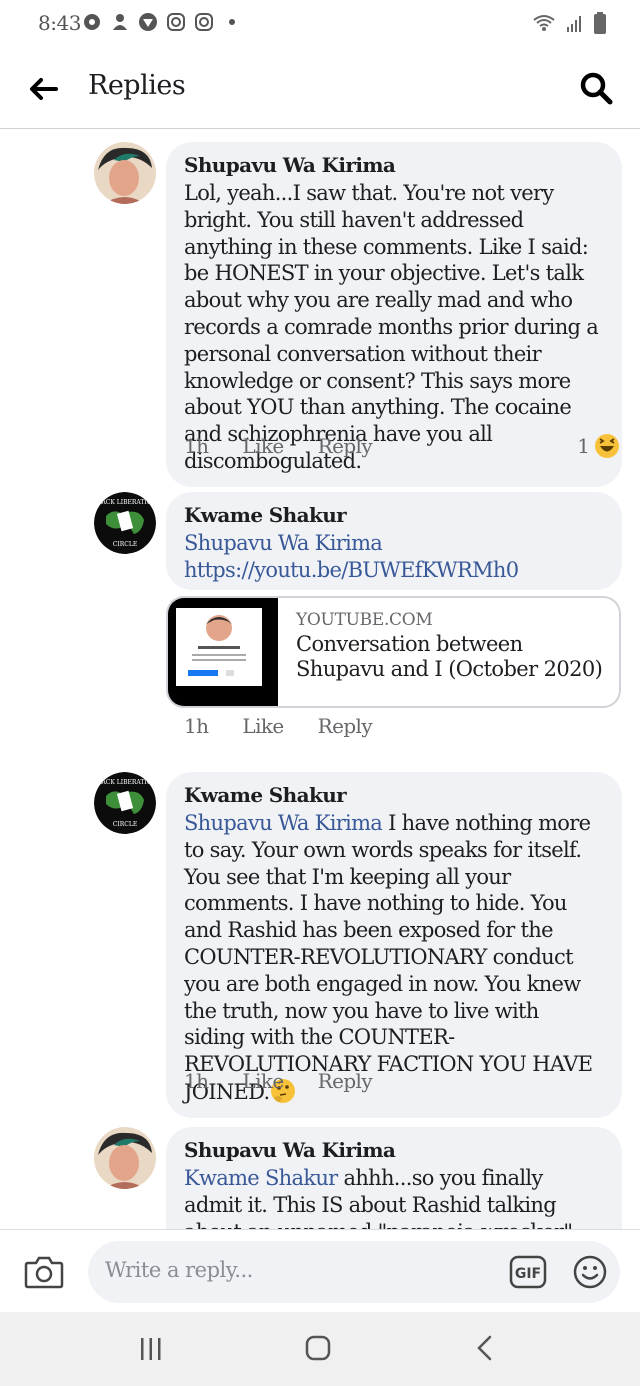 The image size is (640, 1386). What do you see at coordinates (320, 88) in the screenshot?
I see `app-bar: Replies` at bounding box center [320, 88].